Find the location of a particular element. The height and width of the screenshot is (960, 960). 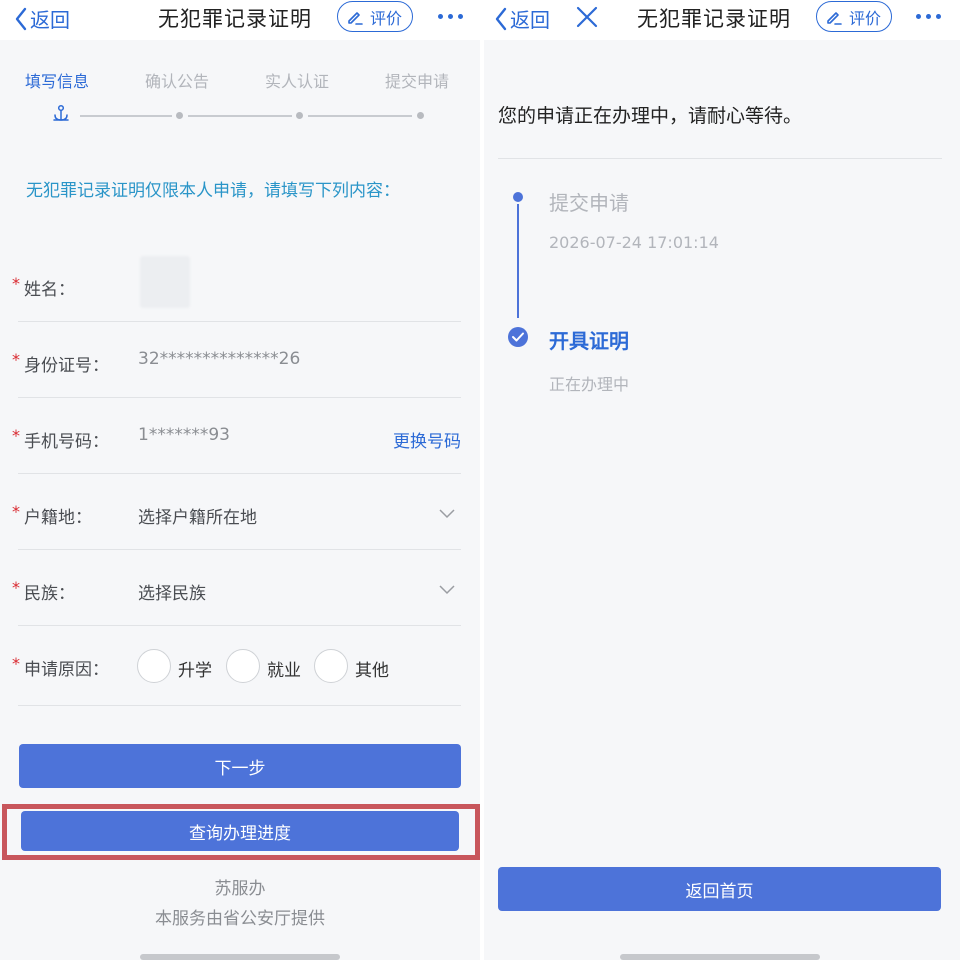

ethnicity-label: 民族： is located at coordinates (49, 594).